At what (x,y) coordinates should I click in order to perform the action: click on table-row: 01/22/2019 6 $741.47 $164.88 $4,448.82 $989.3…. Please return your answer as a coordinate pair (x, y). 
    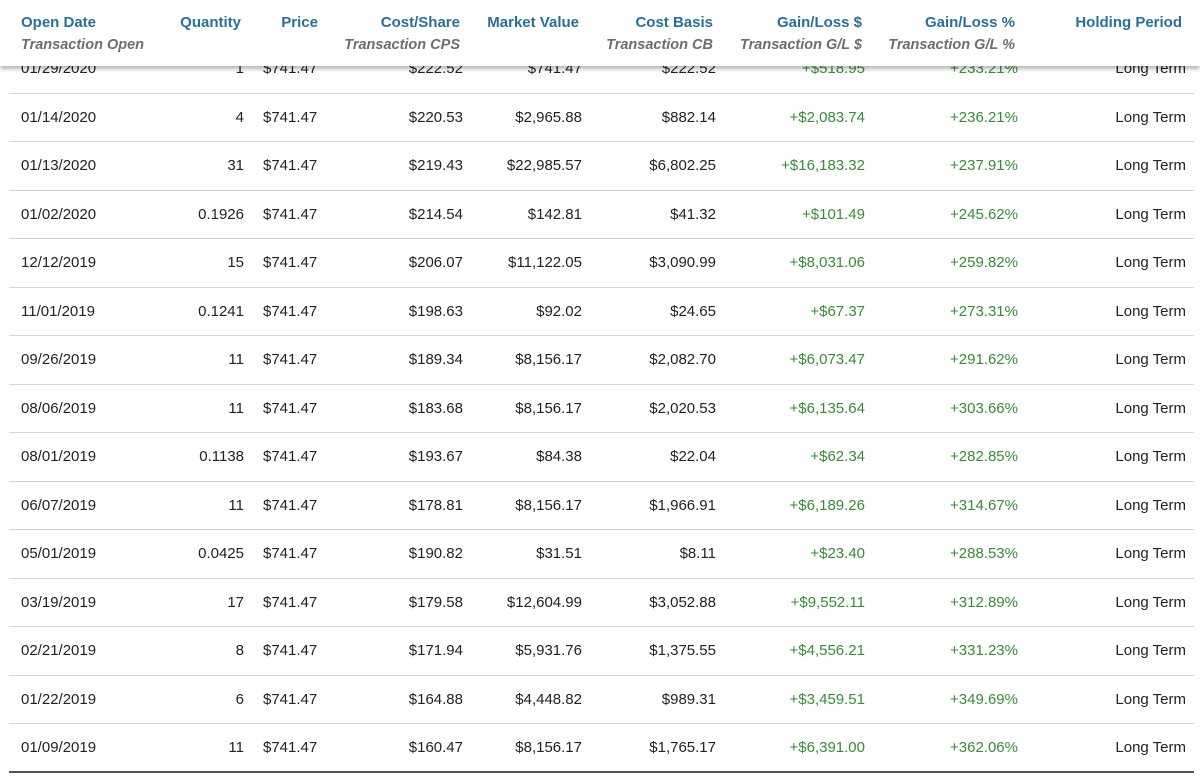
    Looking at the image, I should click on (601, 700).